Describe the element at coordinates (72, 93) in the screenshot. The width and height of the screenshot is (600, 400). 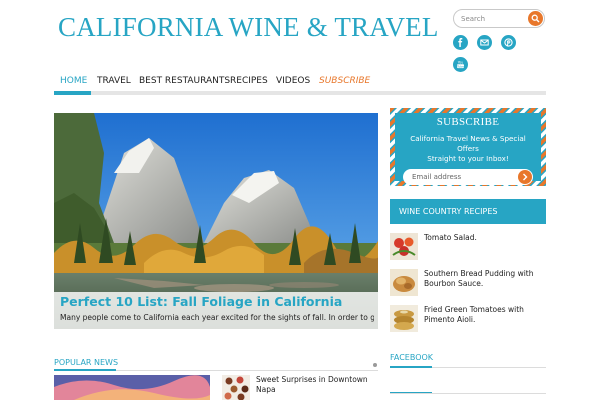
I see `nav-active-indicator` at that location.